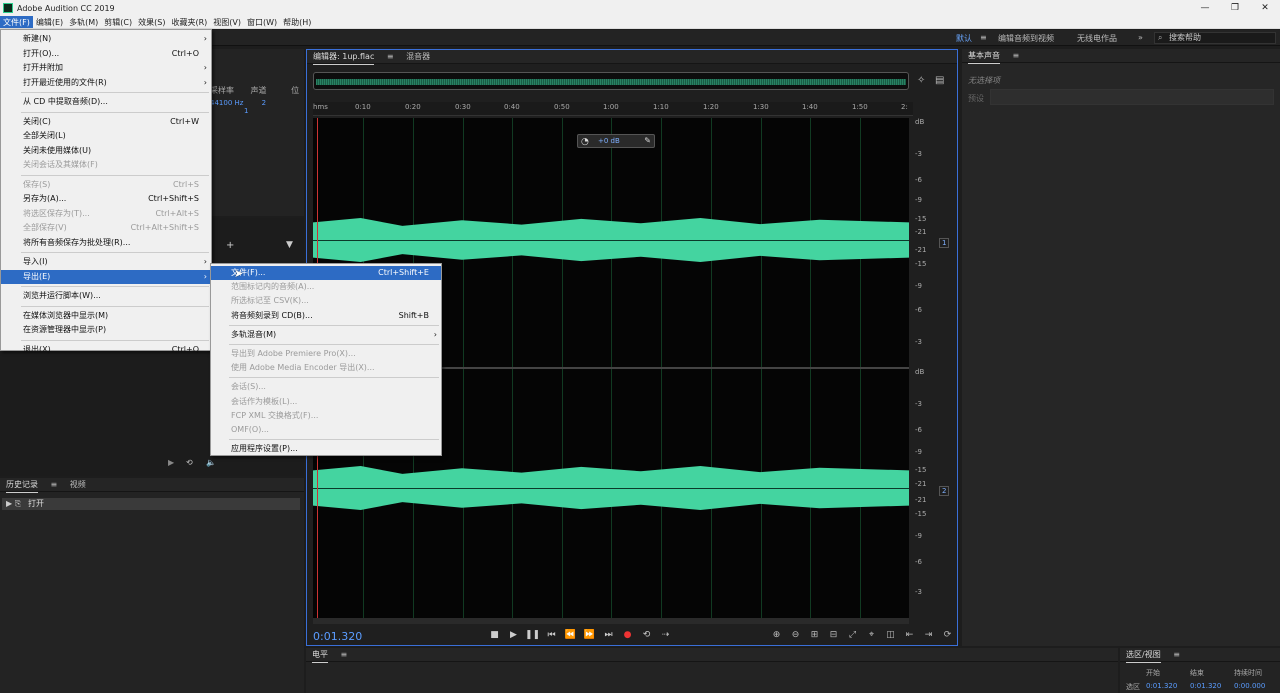 This screenshot has height=693, width=1280. Describe the element at coordinates (513, 635) in the screenshot. I see `play-button-icon: ▶` at that location.